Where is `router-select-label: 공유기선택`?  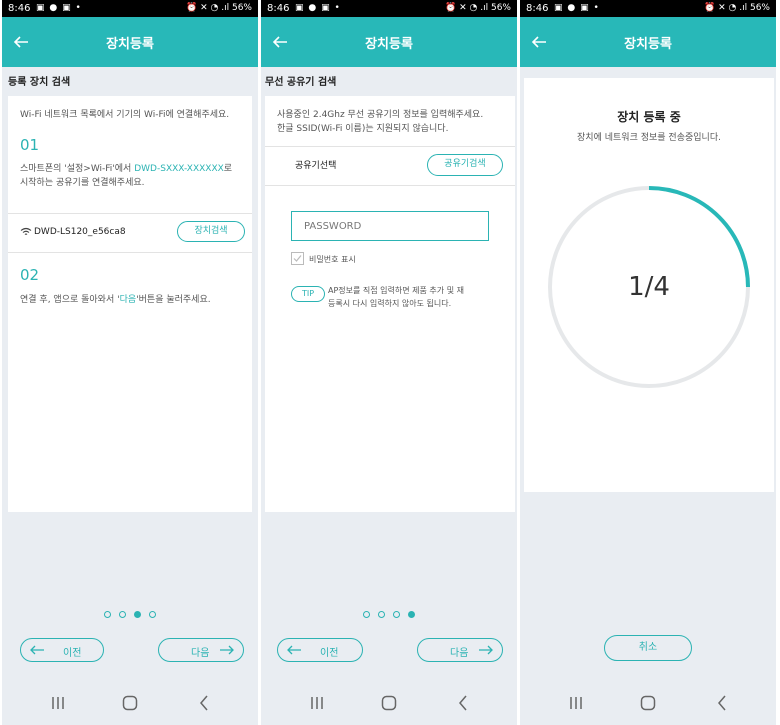
router-select-label: 공유기선택 is located at coordinates (316, 166).